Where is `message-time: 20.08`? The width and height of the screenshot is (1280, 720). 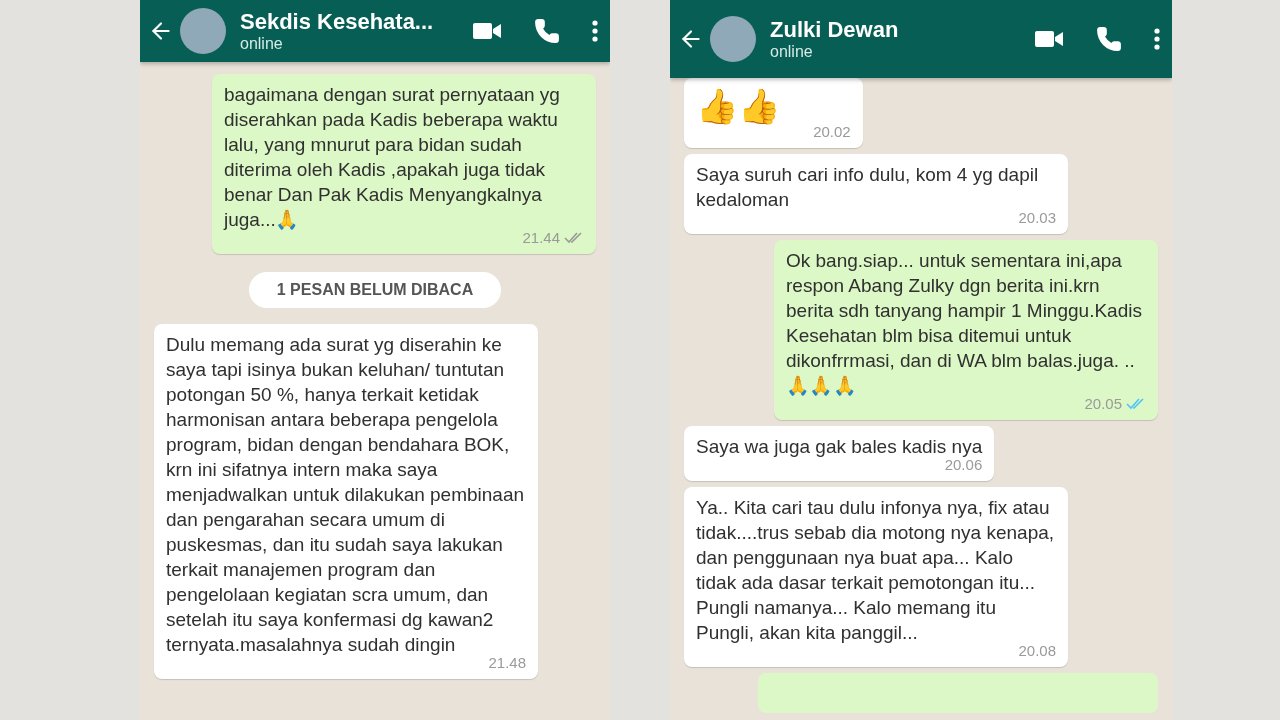
message-time: 20.08 is located at coordinates (1037, 651).